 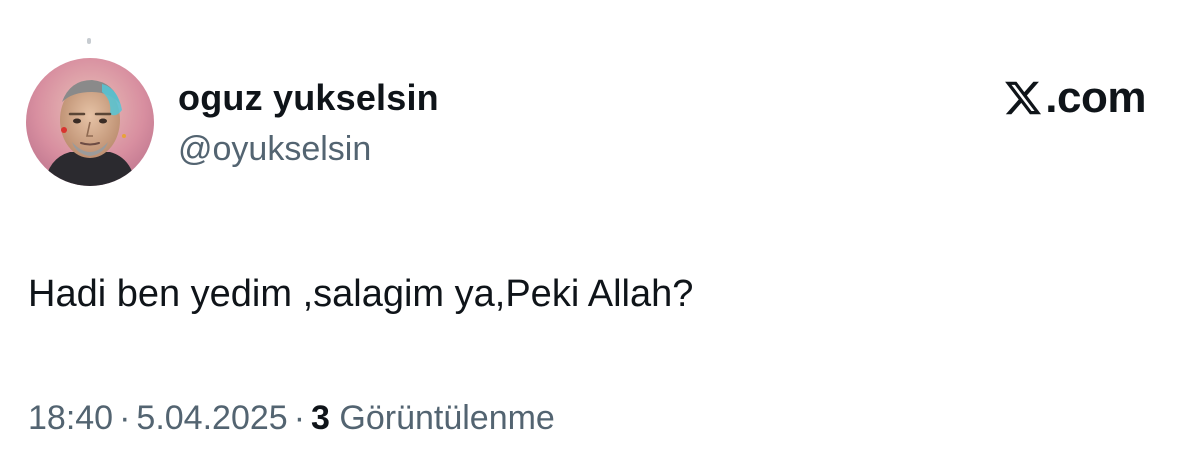 I want to click on tweet-time: 18:40, so click(x=70, y=418).